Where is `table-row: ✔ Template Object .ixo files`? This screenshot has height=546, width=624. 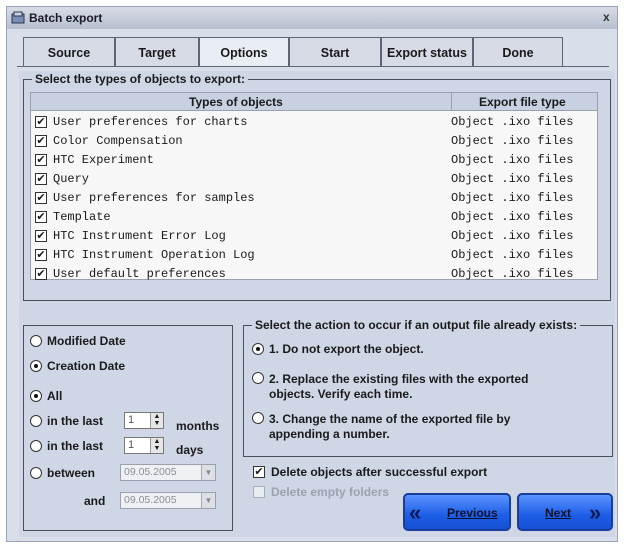
table-row: ✔ Template Object .ixo files is located at coordinates (314, 217).